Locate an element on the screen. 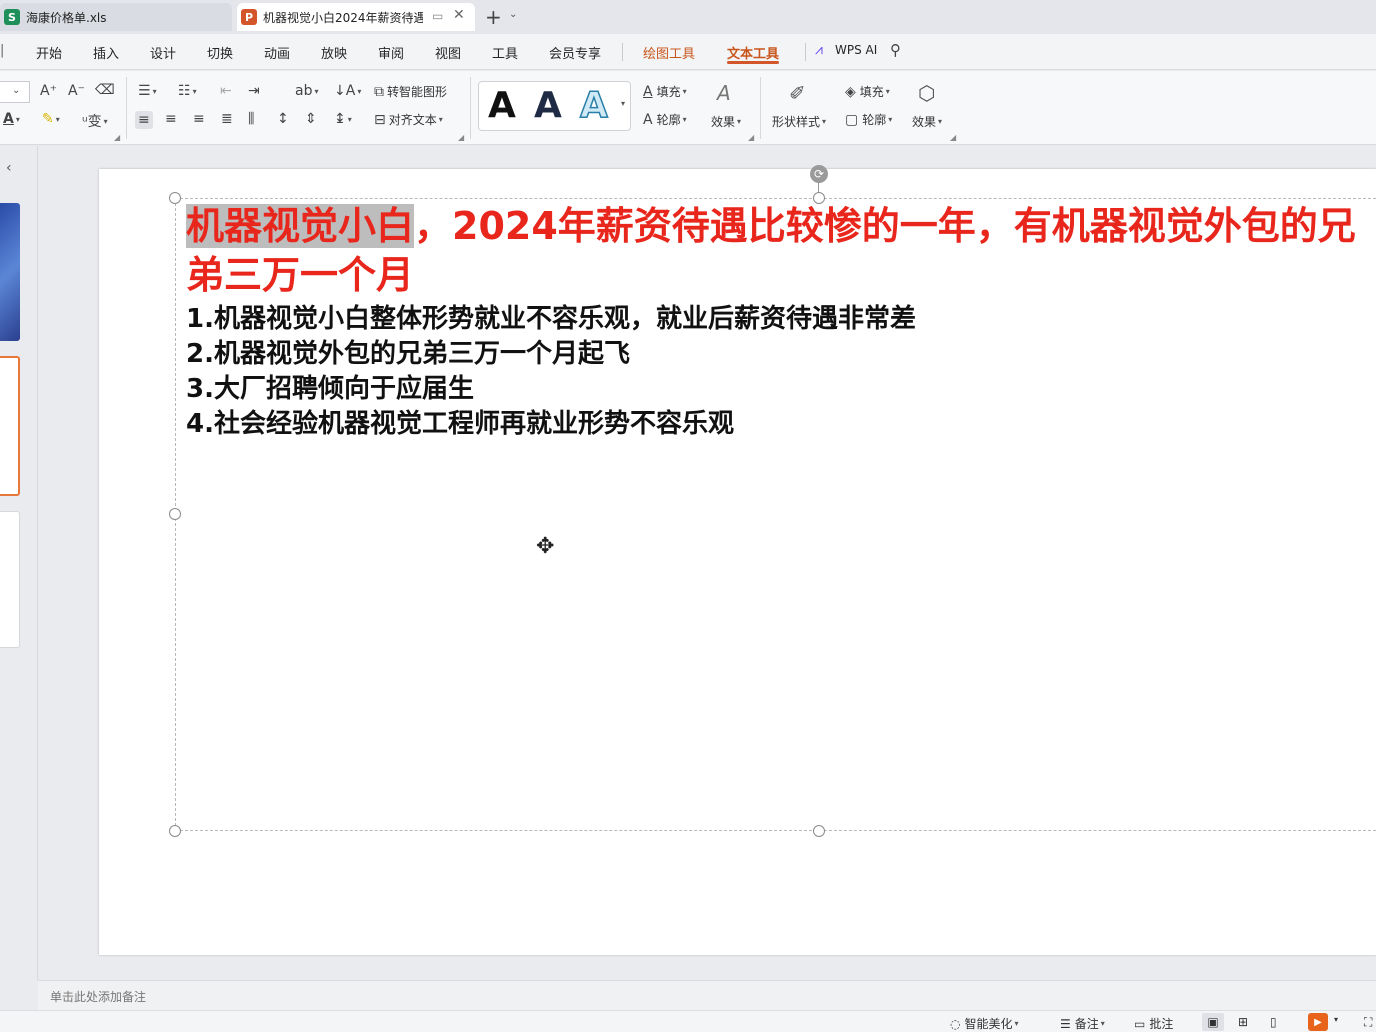 Image resolution: width=1376 pixels, height=1032 pixels. justify-button: ≣ is located at coordinates (227, 119).